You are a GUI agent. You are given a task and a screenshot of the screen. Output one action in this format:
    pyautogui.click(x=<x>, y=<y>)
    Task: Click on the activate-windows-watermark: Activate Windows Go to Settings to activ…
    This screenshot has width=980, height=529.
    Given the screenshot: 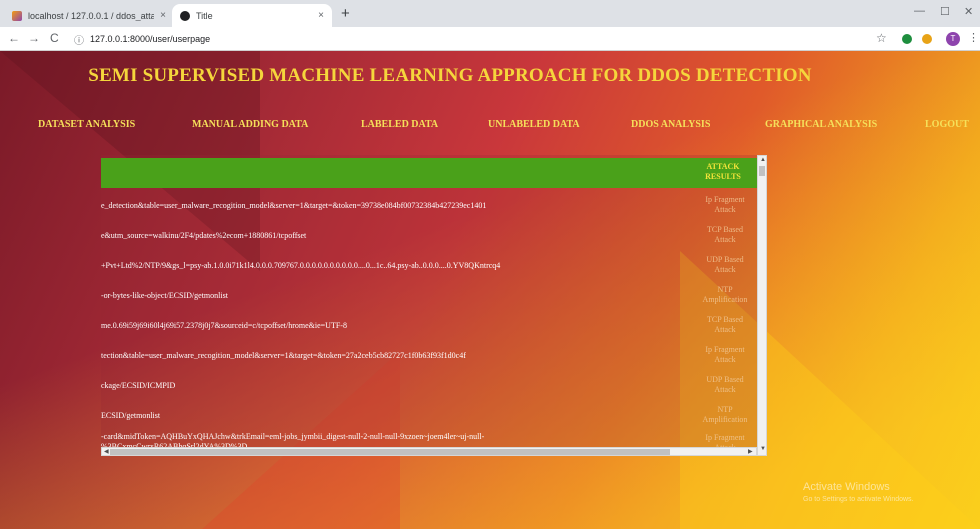 What is the action you would take?
    pyautogui.click(x=858, y=492)
    